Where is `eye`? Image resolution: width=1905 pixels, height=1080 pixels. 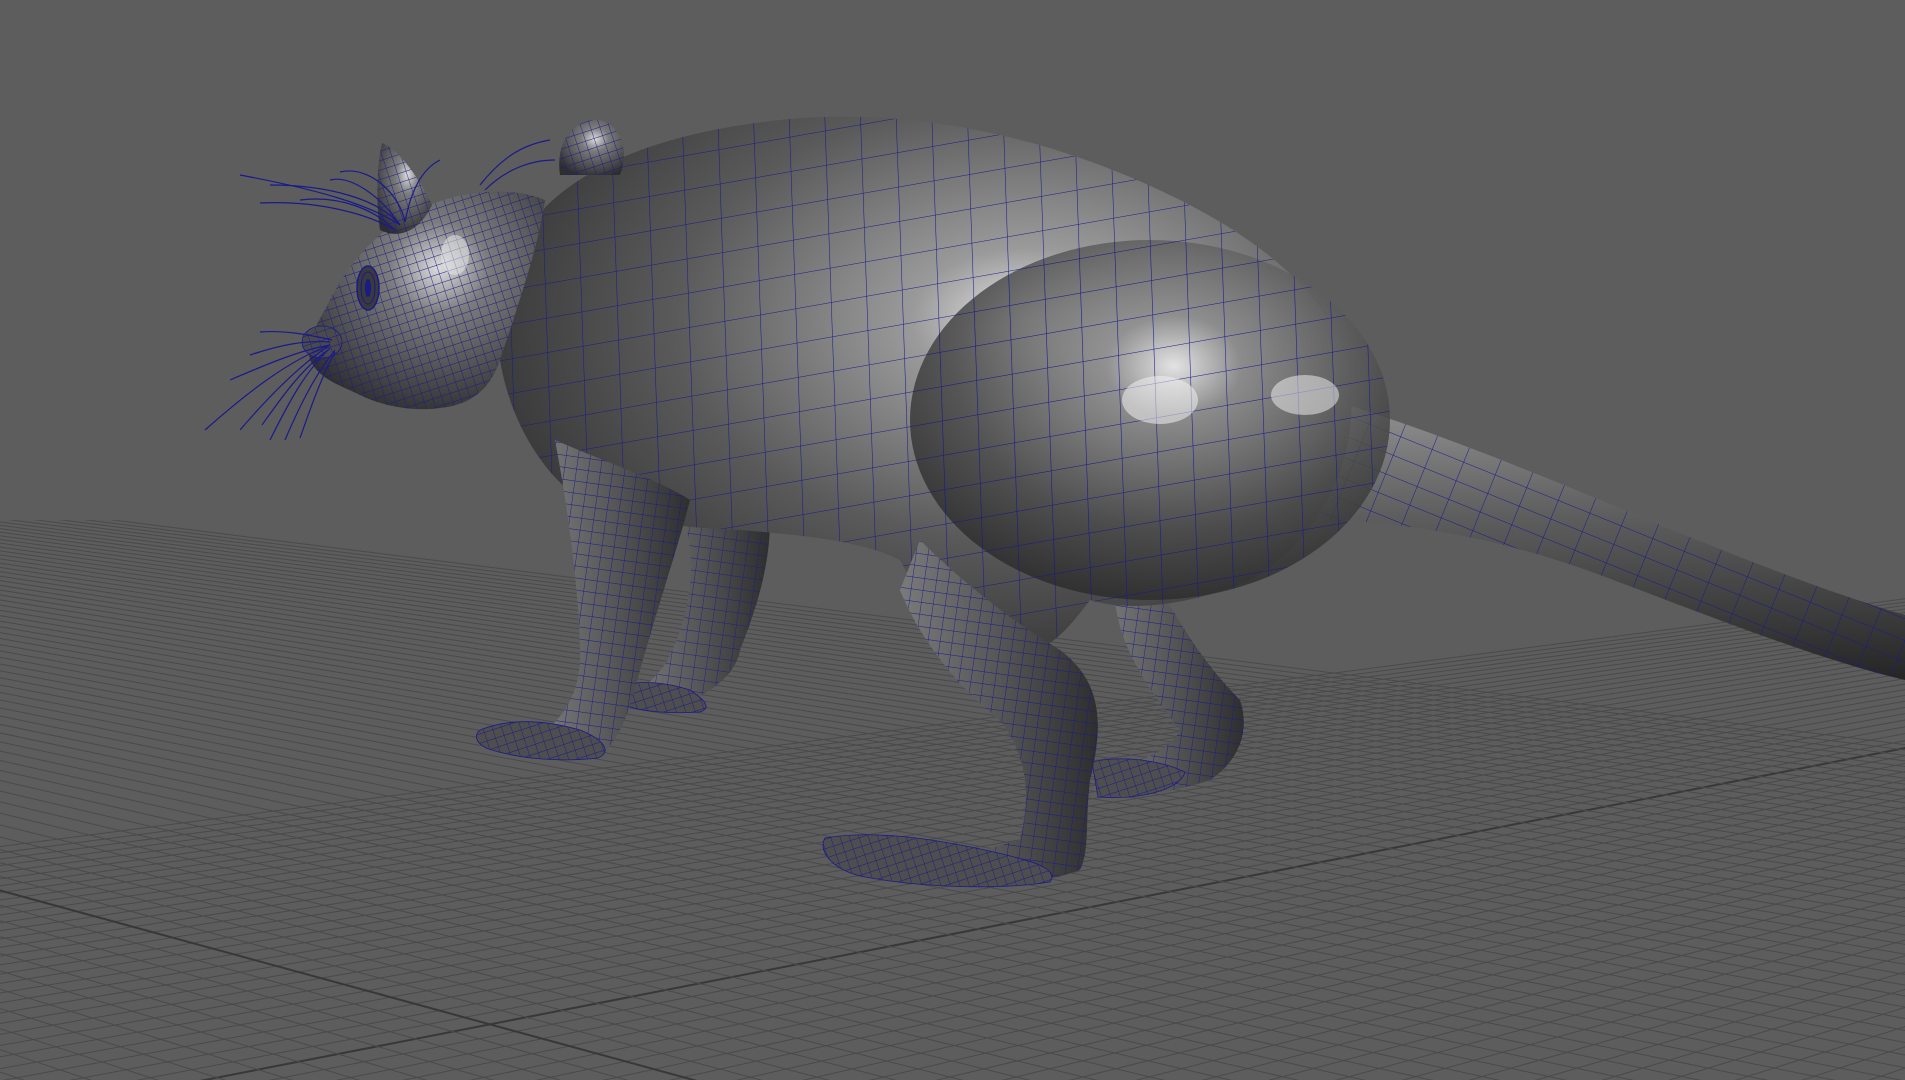 eye is located at coordinates (368, 288).